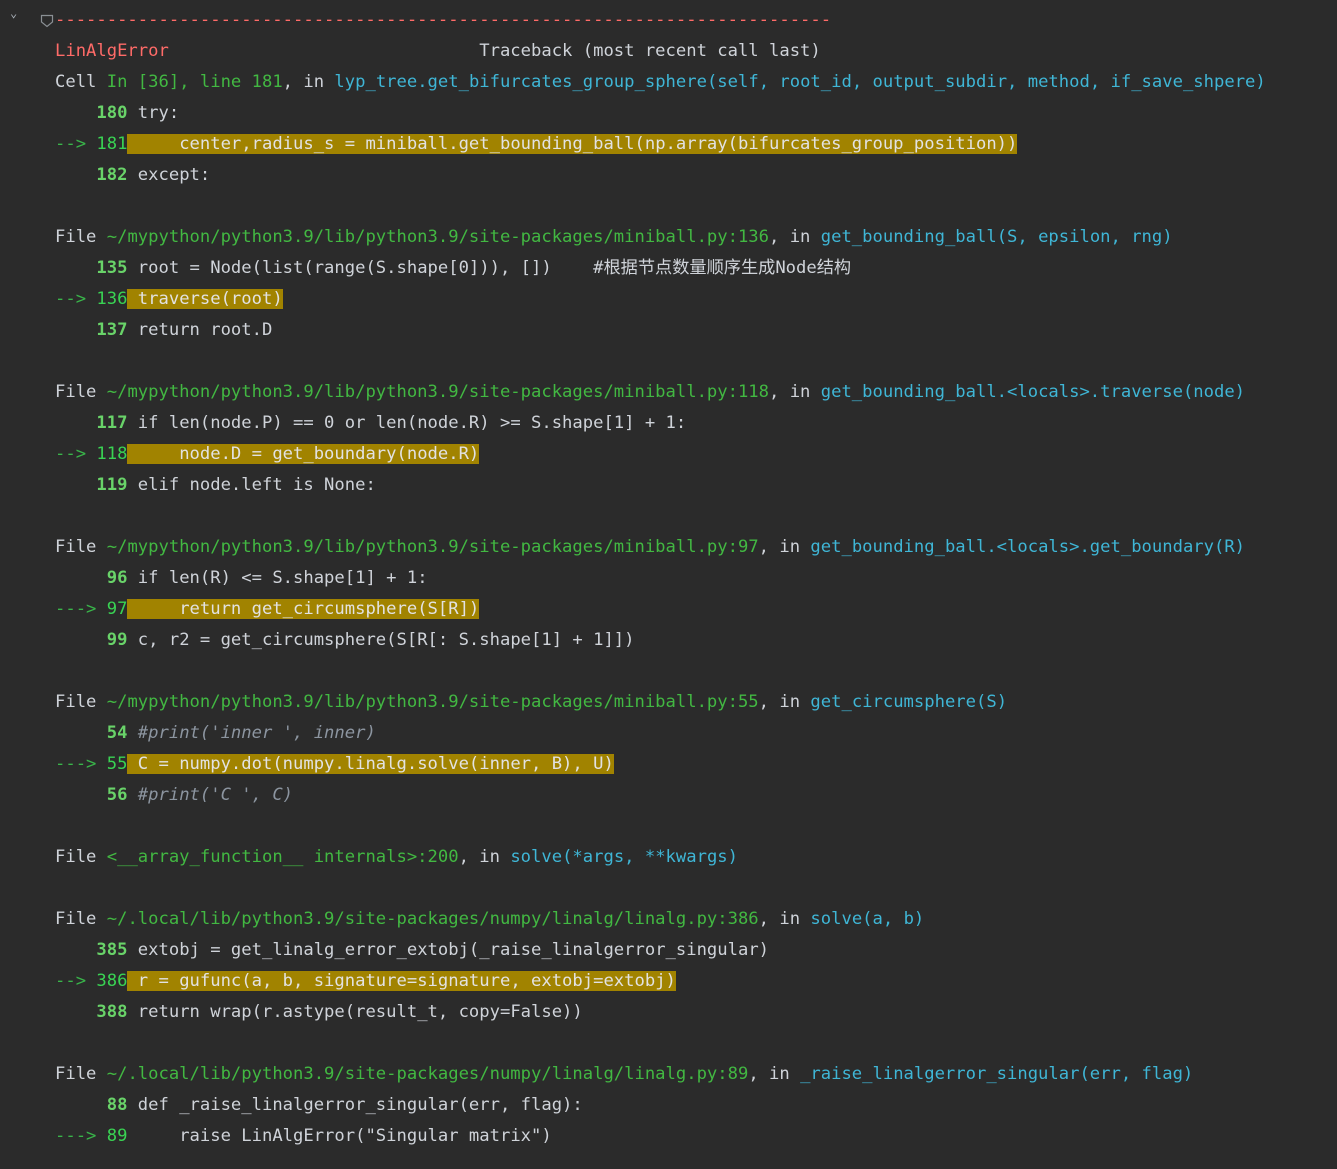 Image resolution: width=1337 pixels, height=1169 pixels. Describe the element at coordinates (1012, 547) in the screenshot. I see `frame-function: get_bounding_ball.<locals>.get_boundary` at that location.